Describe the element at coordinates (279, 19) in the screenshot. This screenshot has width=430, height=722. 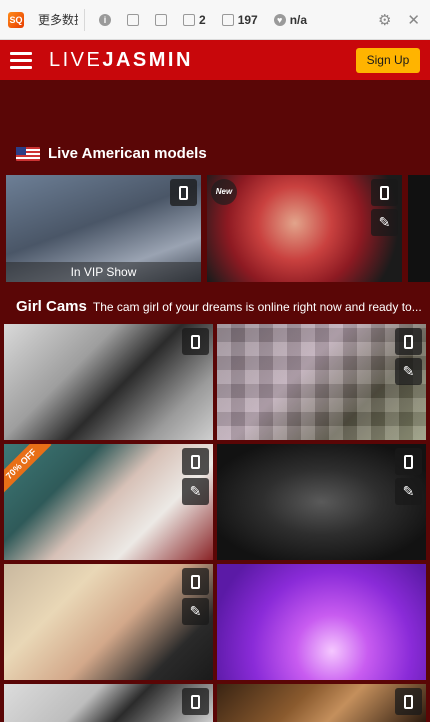
I see `heart-icon: ♥` at that location.